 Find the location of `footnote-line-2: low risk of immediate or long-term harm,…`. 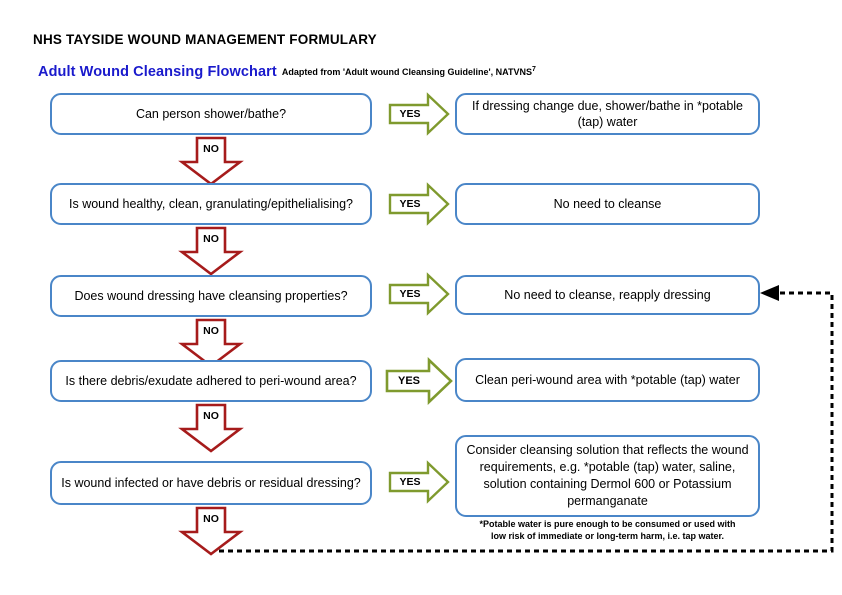

footnote-line-2: low risk of immediate or long-term harm,… is located at coordinates (607, 536).